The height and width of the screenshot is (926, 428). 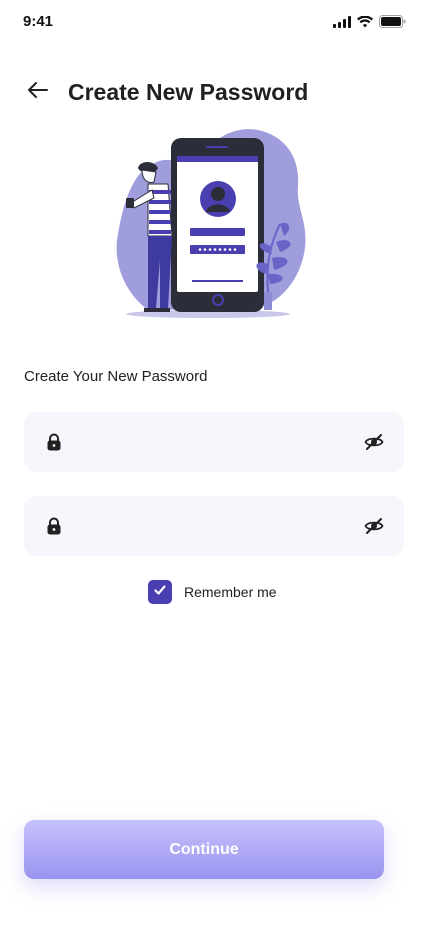 I want to click on checkmark-icon, so click(x=160, y=592).